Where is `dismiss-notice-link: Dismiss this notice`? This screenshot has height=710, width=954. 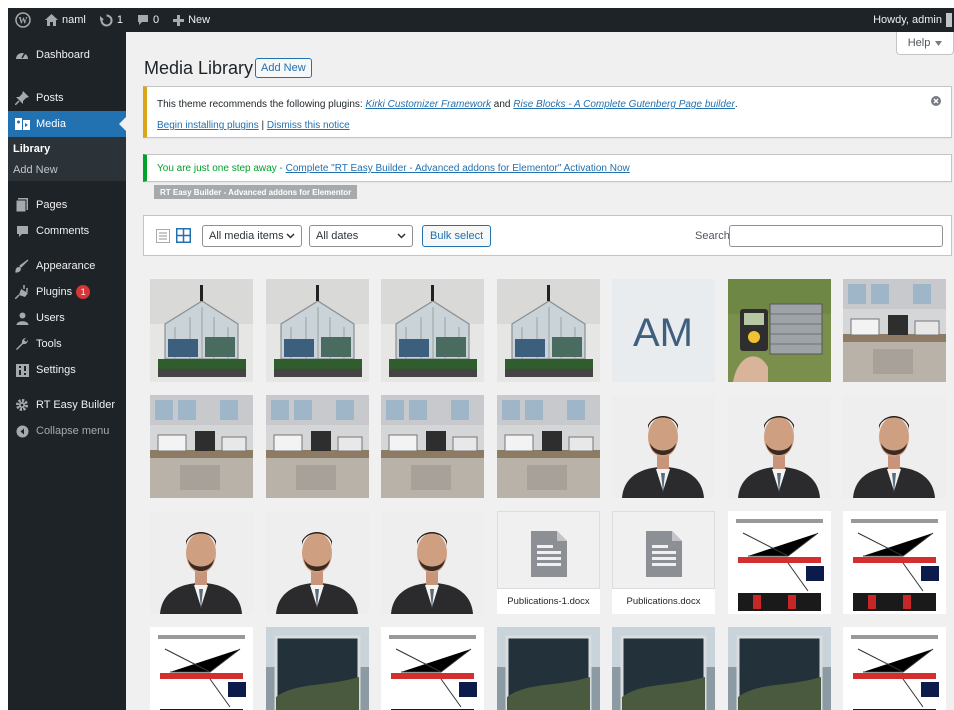
dismiss-notice-link: Dismiss this notice is located at coordinates (308, 125).